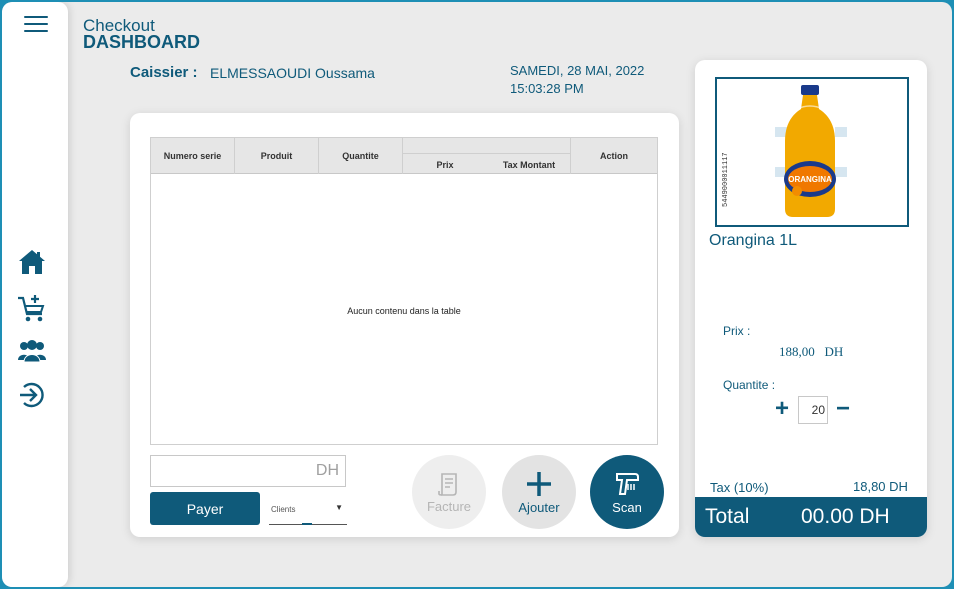  What do you see at coordinates (529, 164) in the screenshot?
I see `column-tax-montant: Tax Montant` at bounding box center [529, 164].